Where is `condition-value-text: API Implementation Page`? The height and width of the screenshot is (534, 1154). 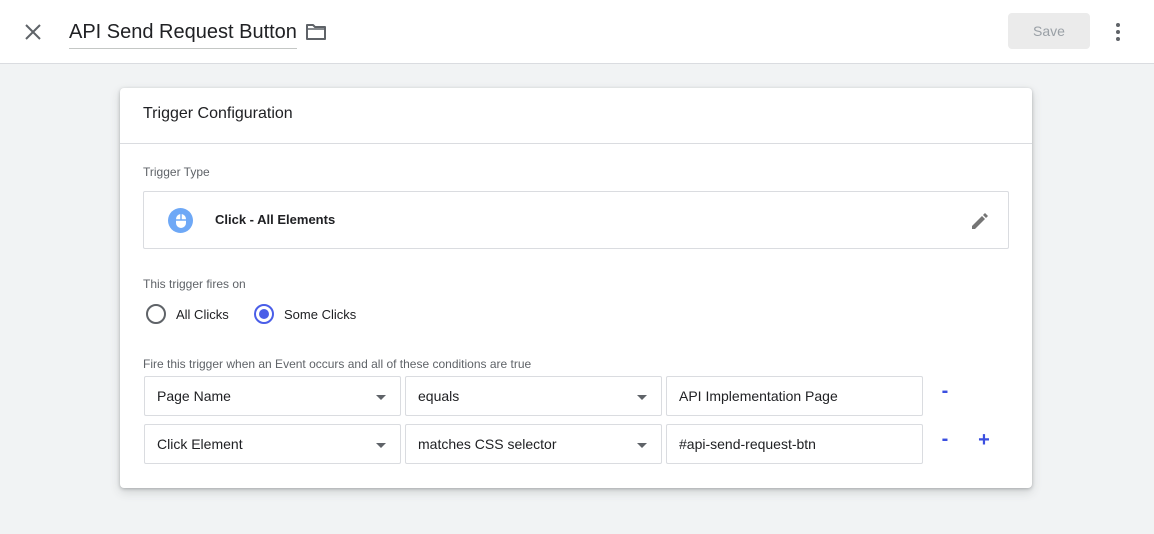
condition-value-text: API Implementation Page is located at coordinates (758, 396).